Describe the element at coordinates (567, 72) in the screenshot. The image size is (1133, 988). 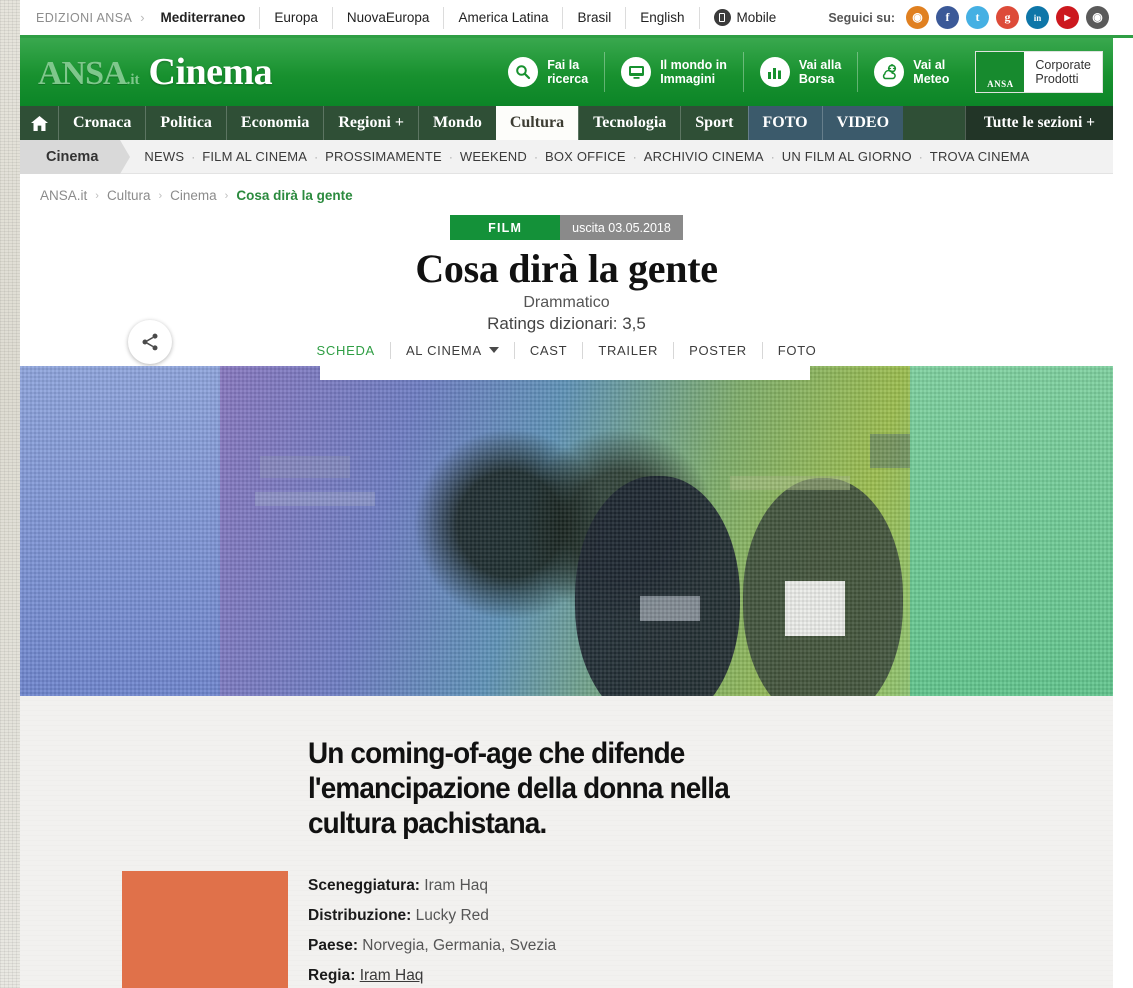
I see `header-action-label: Fai la ricerca` at that location.